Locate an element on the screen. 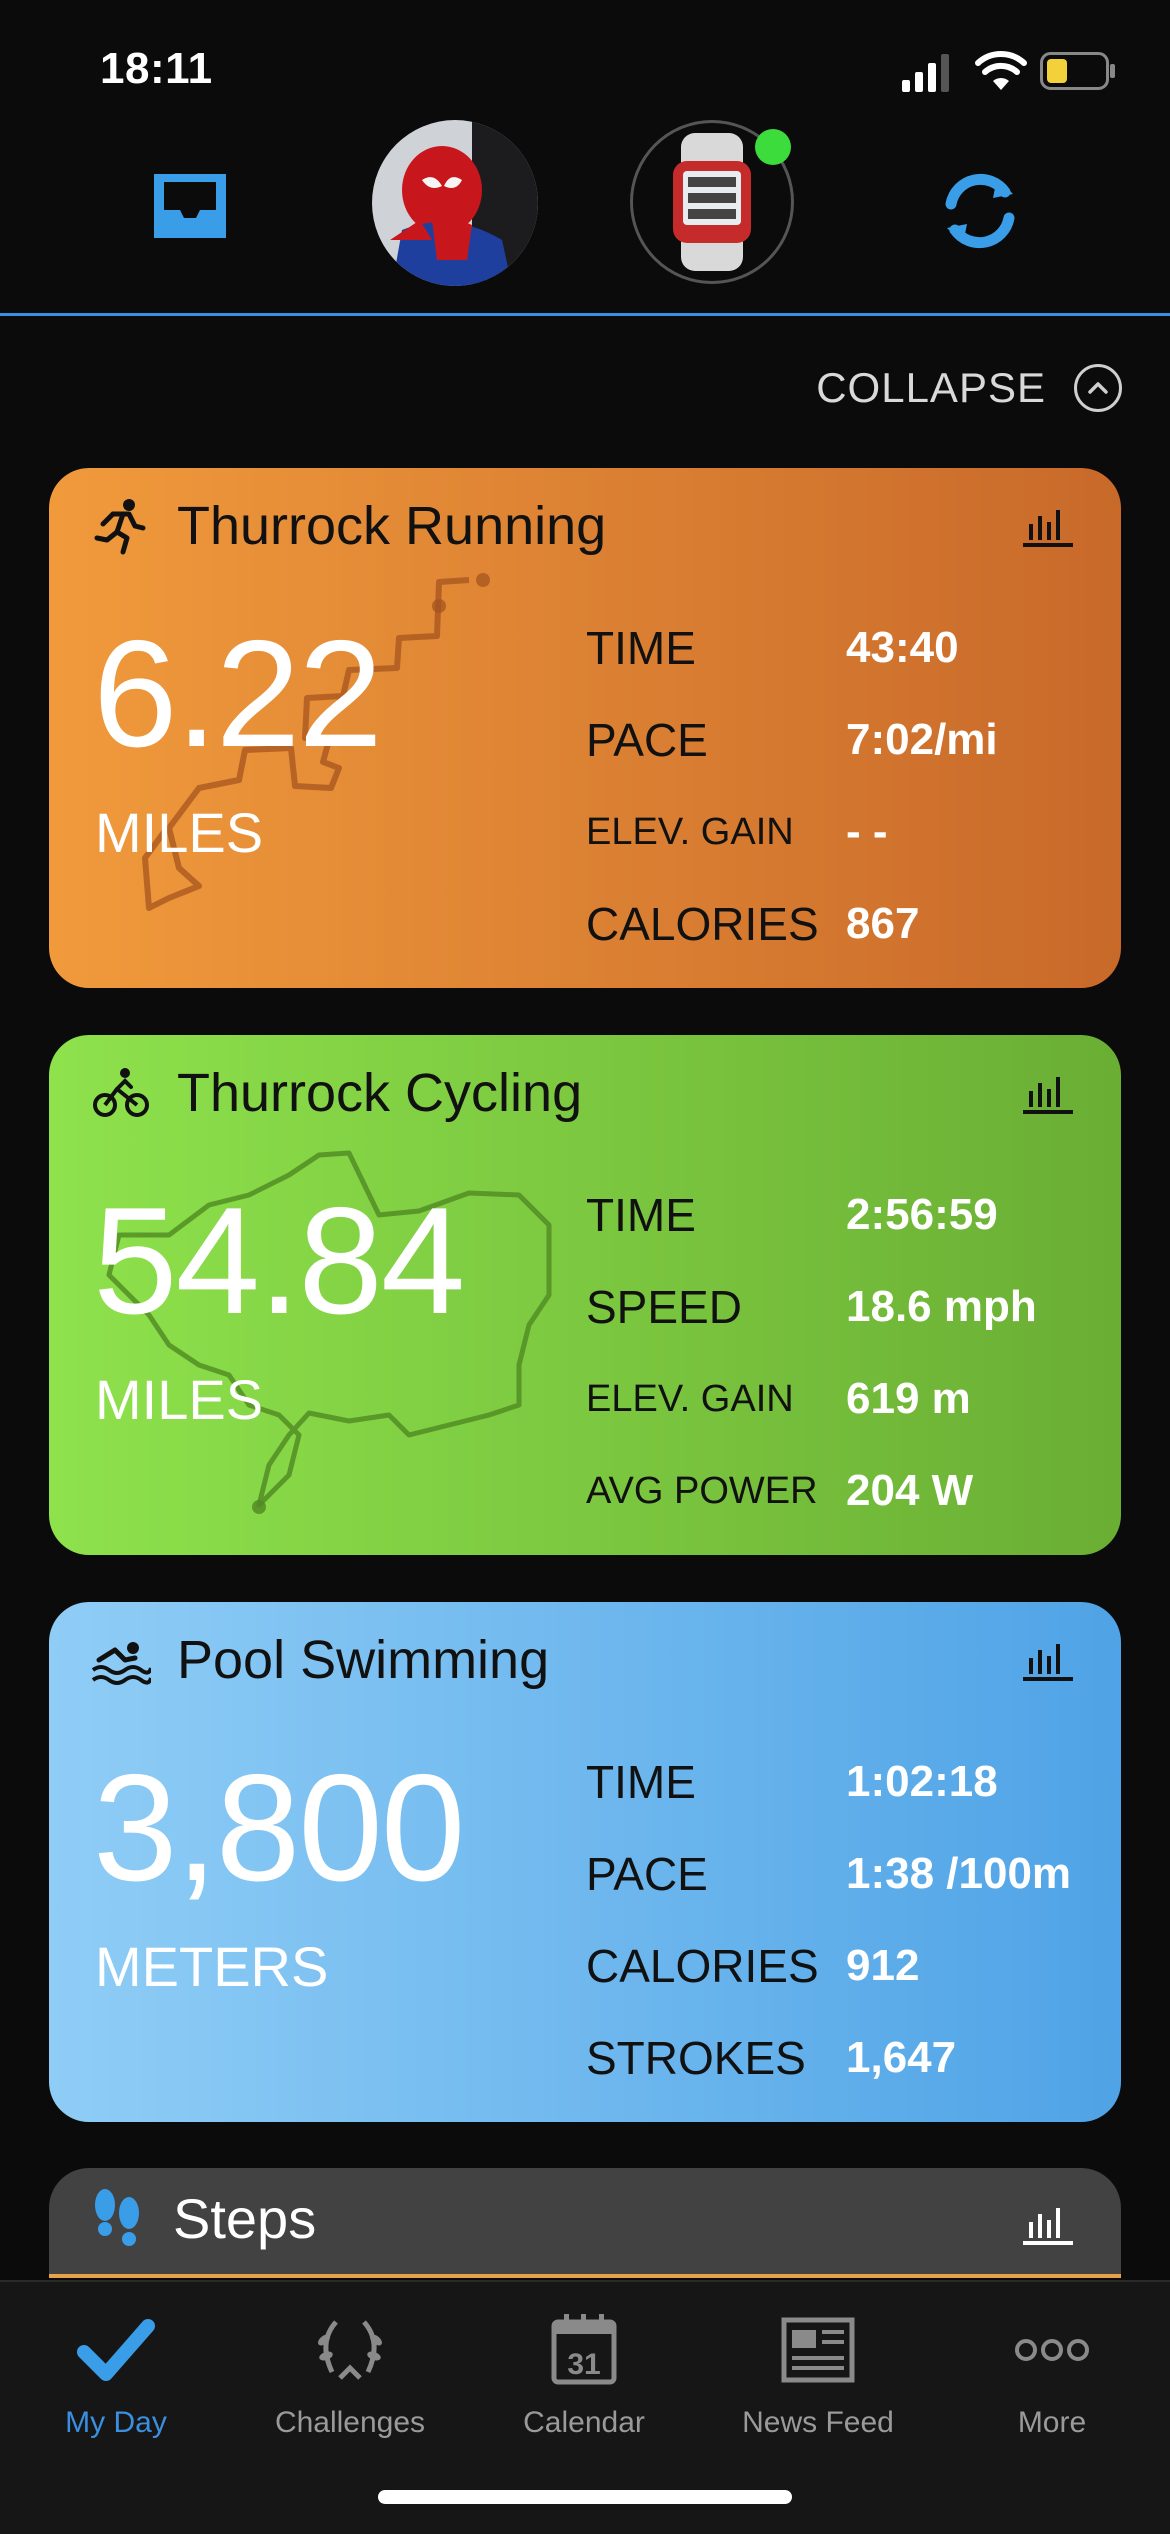 This screenshot has width=1170, height=2534. tab-challenges: Challenges is located at coordinates (350, 2376).